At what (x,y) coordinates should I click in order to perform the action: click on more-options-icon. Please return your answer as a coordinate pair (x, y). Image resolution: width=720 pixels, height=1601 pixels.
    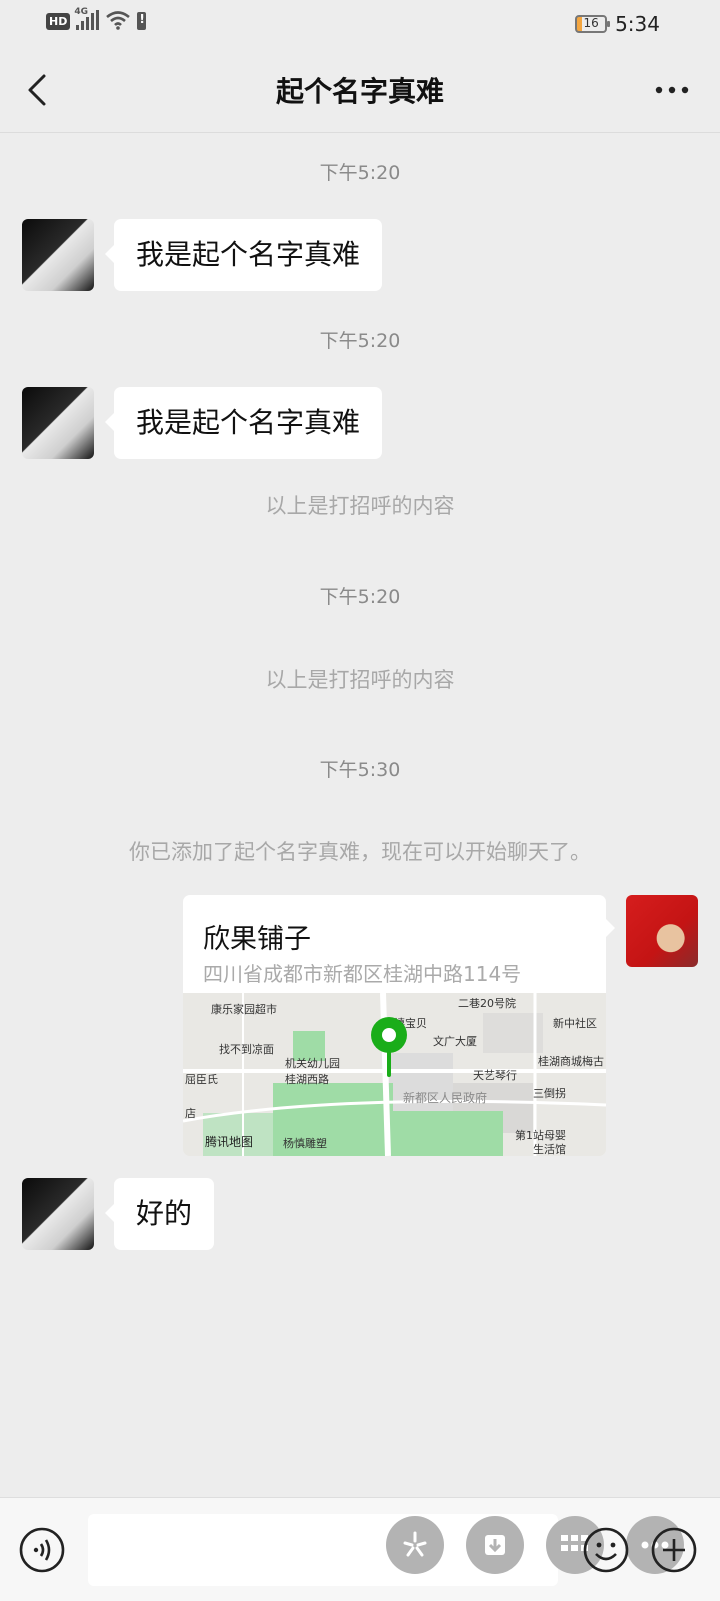
    Looking at the image, I should click on (672, 90).